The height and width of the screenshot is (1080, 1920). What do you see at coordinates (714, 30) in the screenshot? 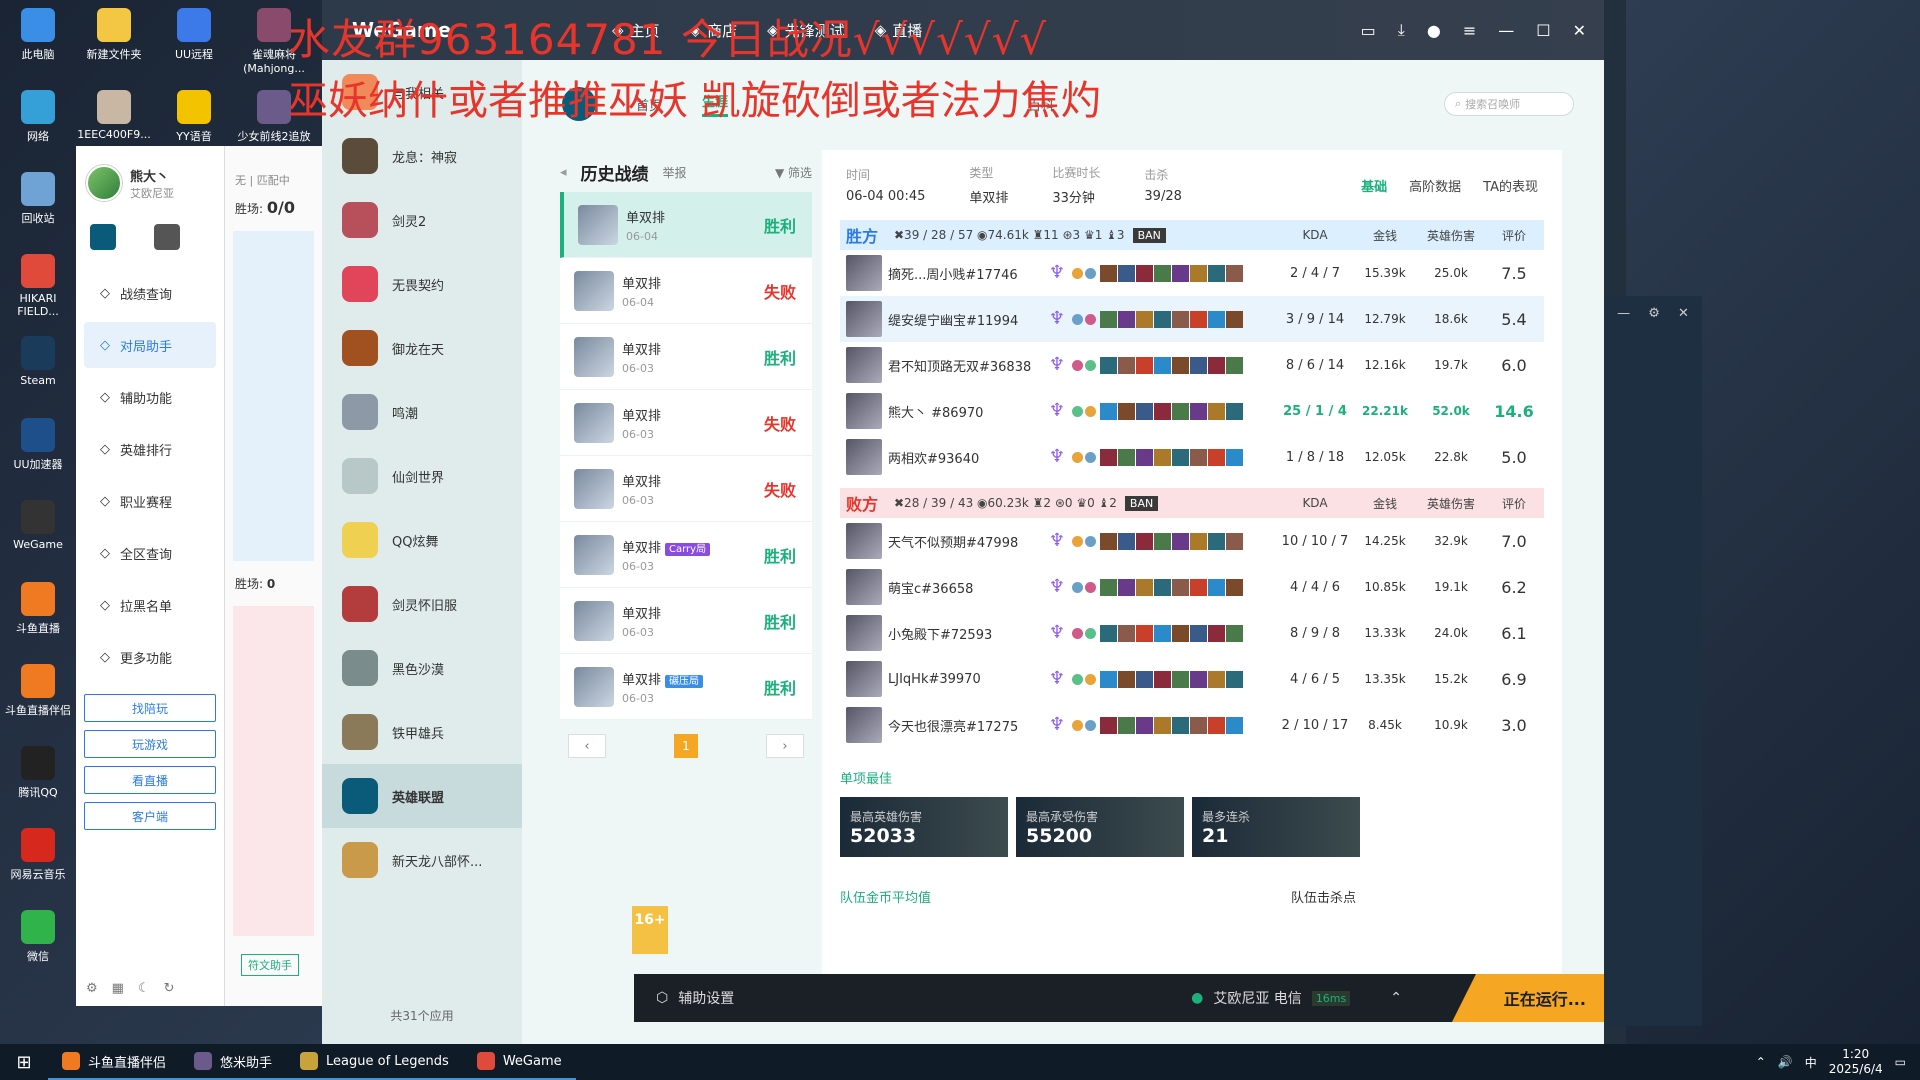
I see `wegame-nav-item: ◈ 商店` at bounding box center [714, 30].